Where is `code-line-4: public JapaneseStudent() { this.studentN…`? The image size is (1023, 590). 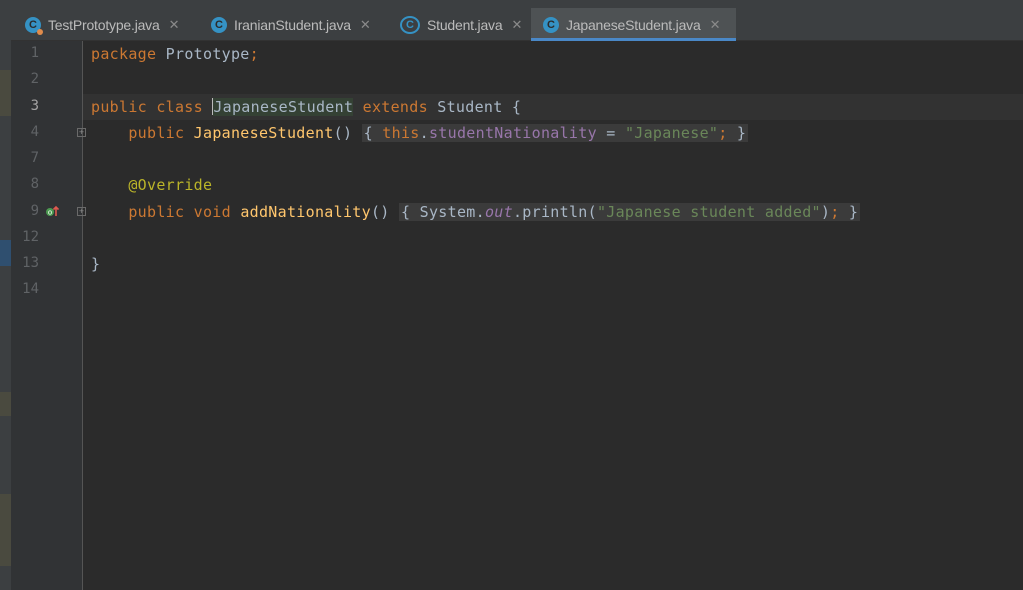 code-line-4: public JapaneseStudent() { this.studentN… is located at coordinates (438, 133).